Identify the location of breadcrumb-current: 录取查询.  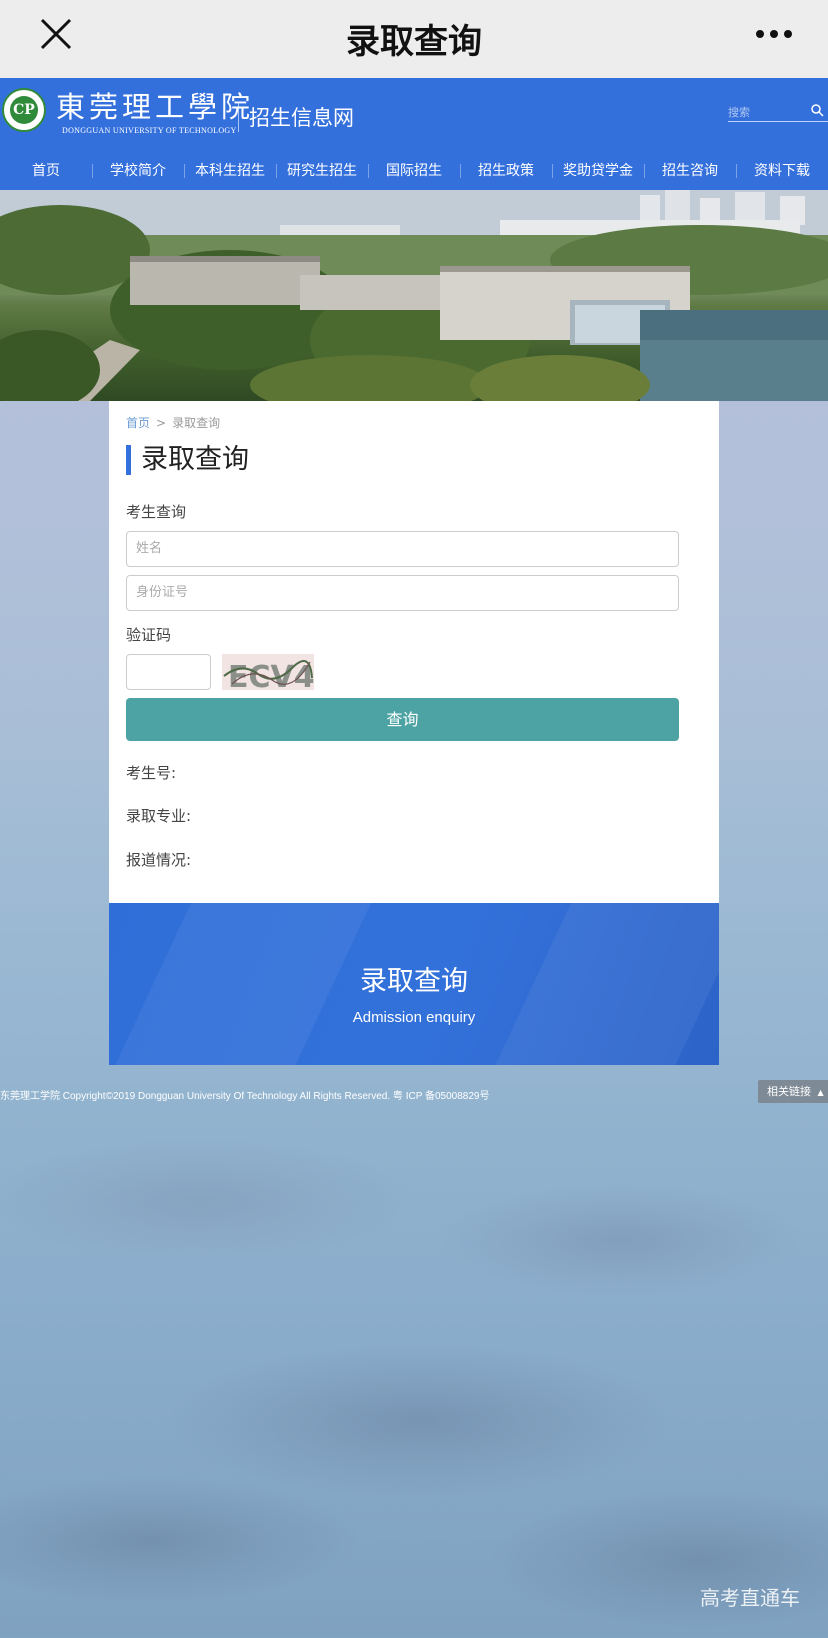
(196, 423).